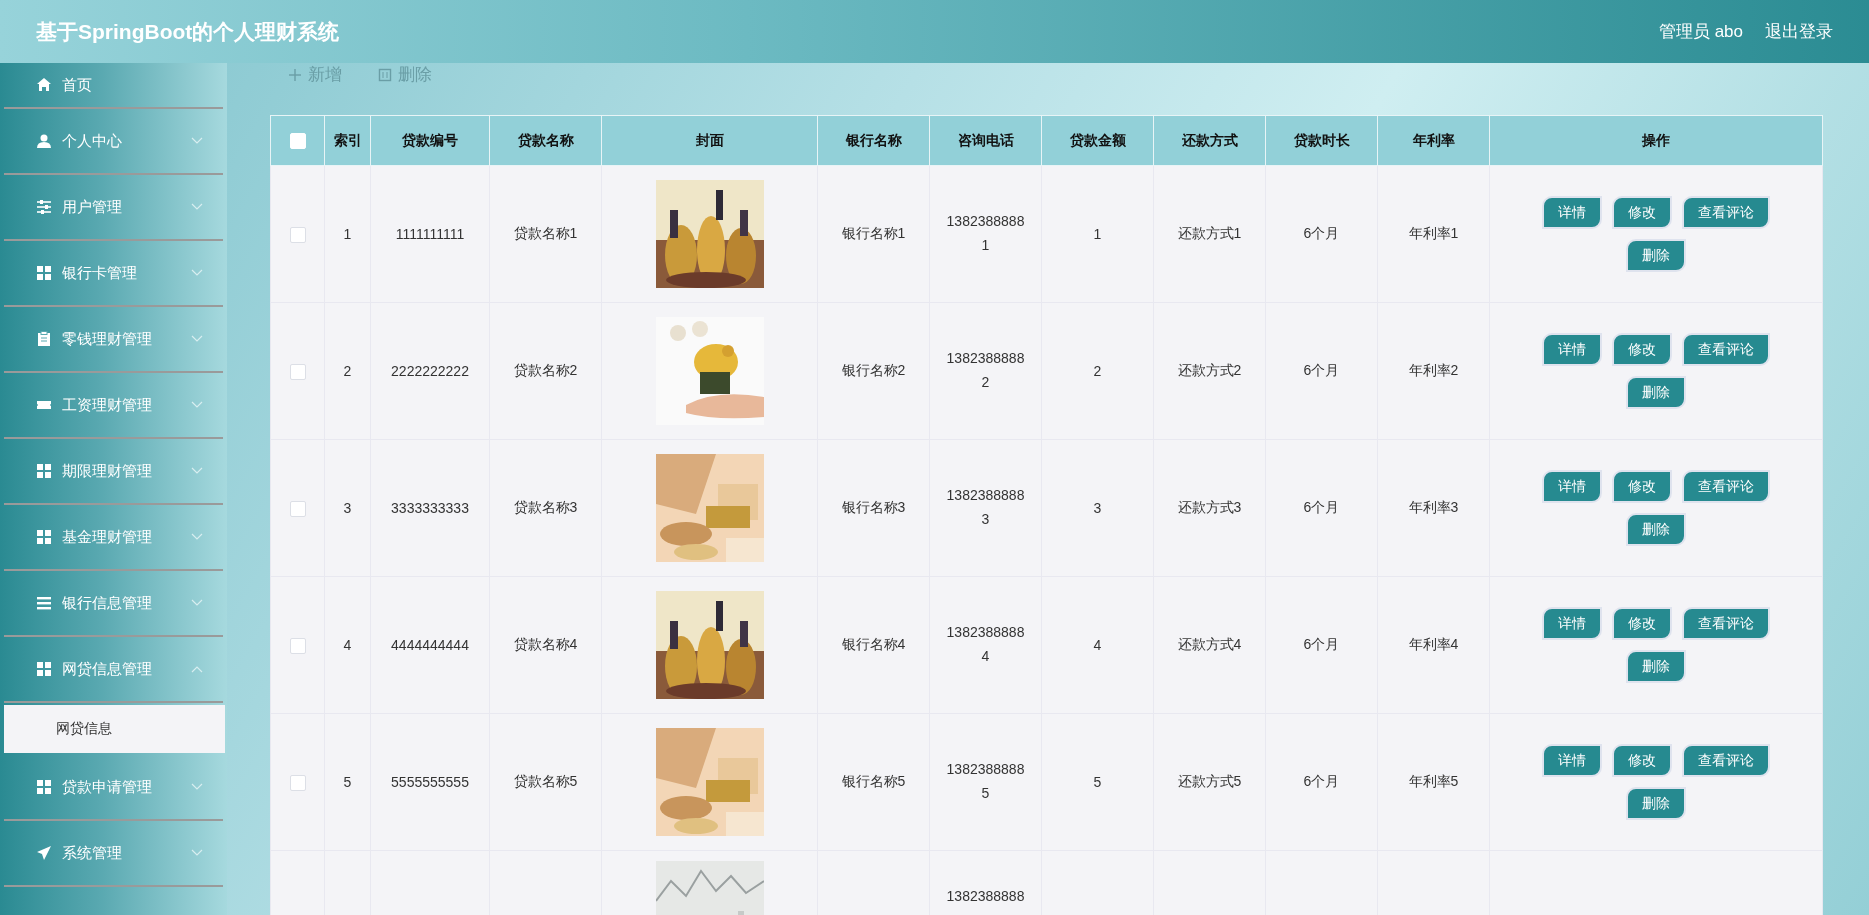  Describe the element at coordinates (113, 472) in the screenshot. I see `sidebar-item: 期限理财管理` at that location.